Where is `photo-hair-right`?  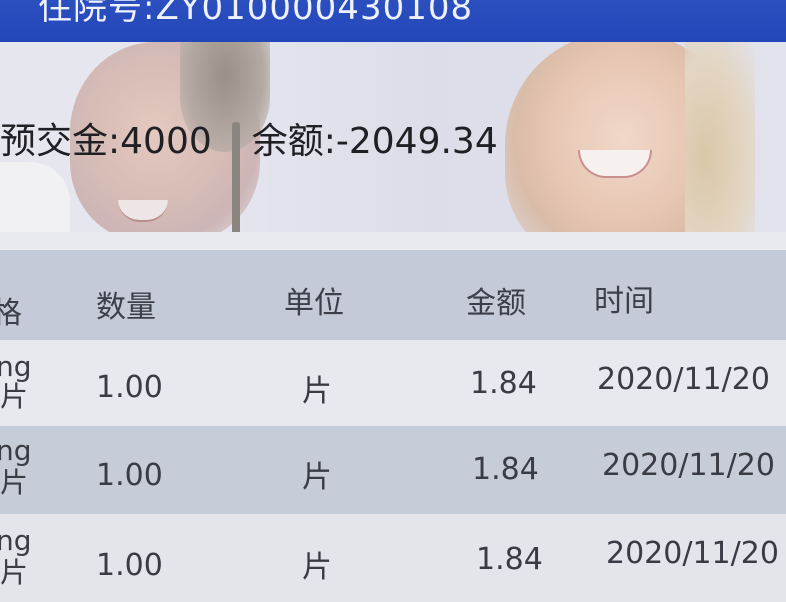 photo-hair-right is located at coordinates (720, 138).